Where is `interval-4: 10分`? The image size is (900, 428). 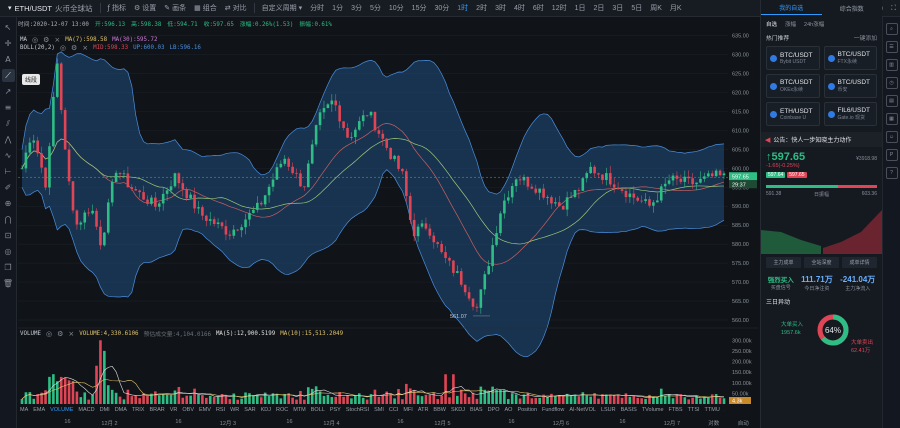 interval-4: 10分 is located at coordinates (396, 8).